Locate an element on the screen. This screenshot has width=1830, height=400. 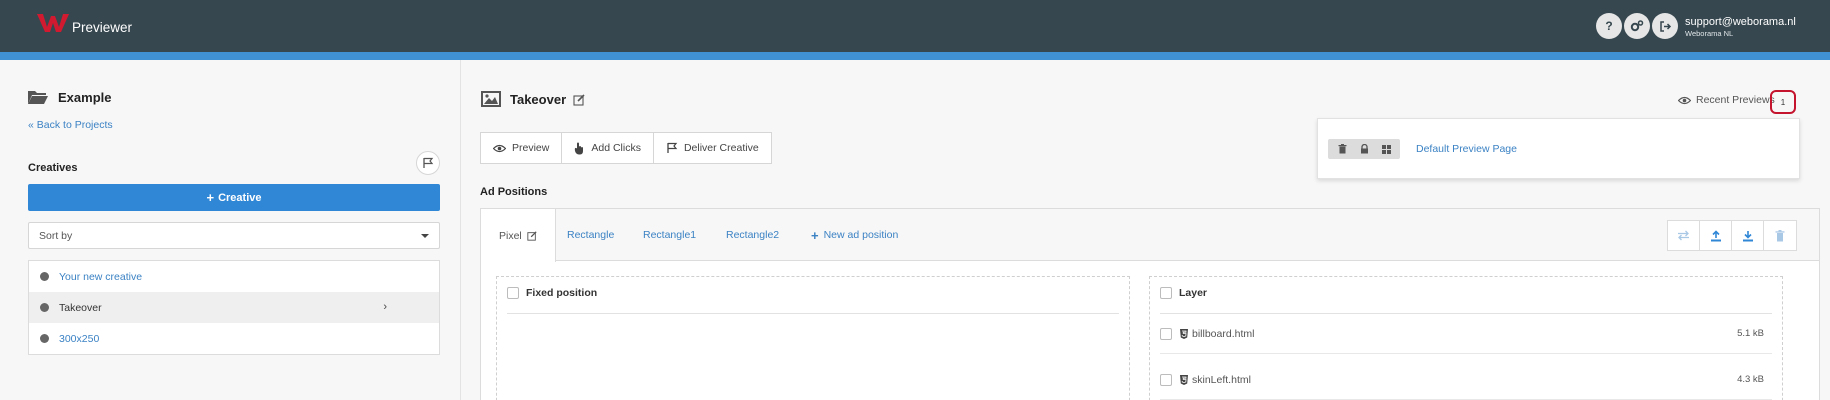
ad-position-tools is located at coordinates (1732, 235).